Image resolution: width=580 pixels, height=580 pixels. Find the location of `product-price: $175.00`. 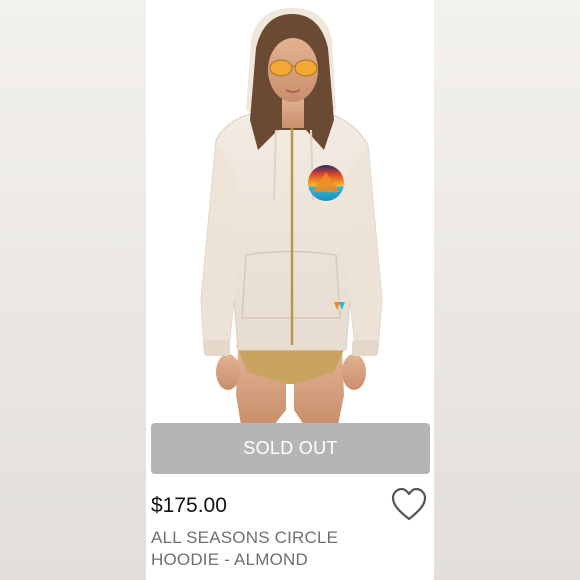

product-price: $175.00 is located at coordinates (189, 505).